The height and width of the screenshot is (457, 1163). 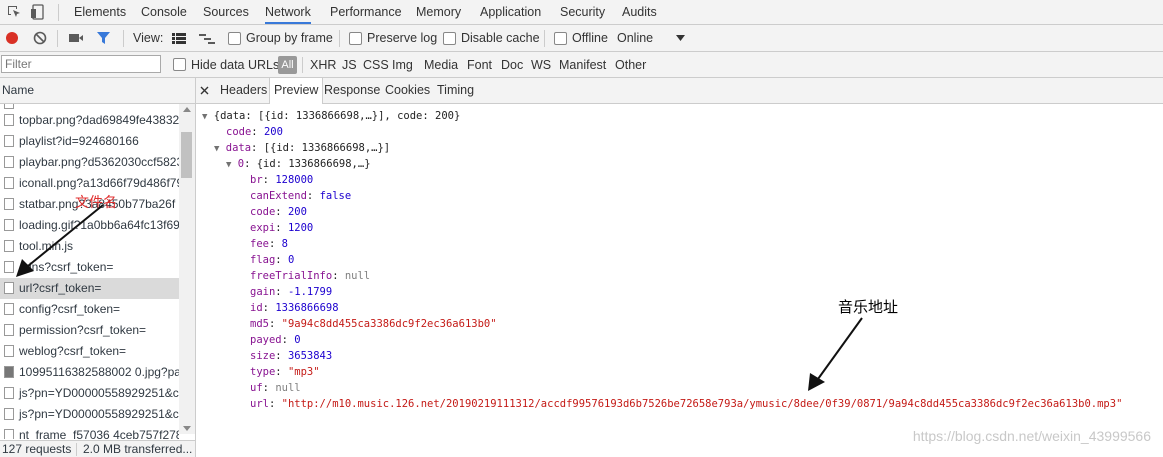 What do you see at coordinates (679, 91) in the screenshot?
I see `request-detail-tabs: Headers Preview Response Cookies Timing` at bounding box center [679, 91].